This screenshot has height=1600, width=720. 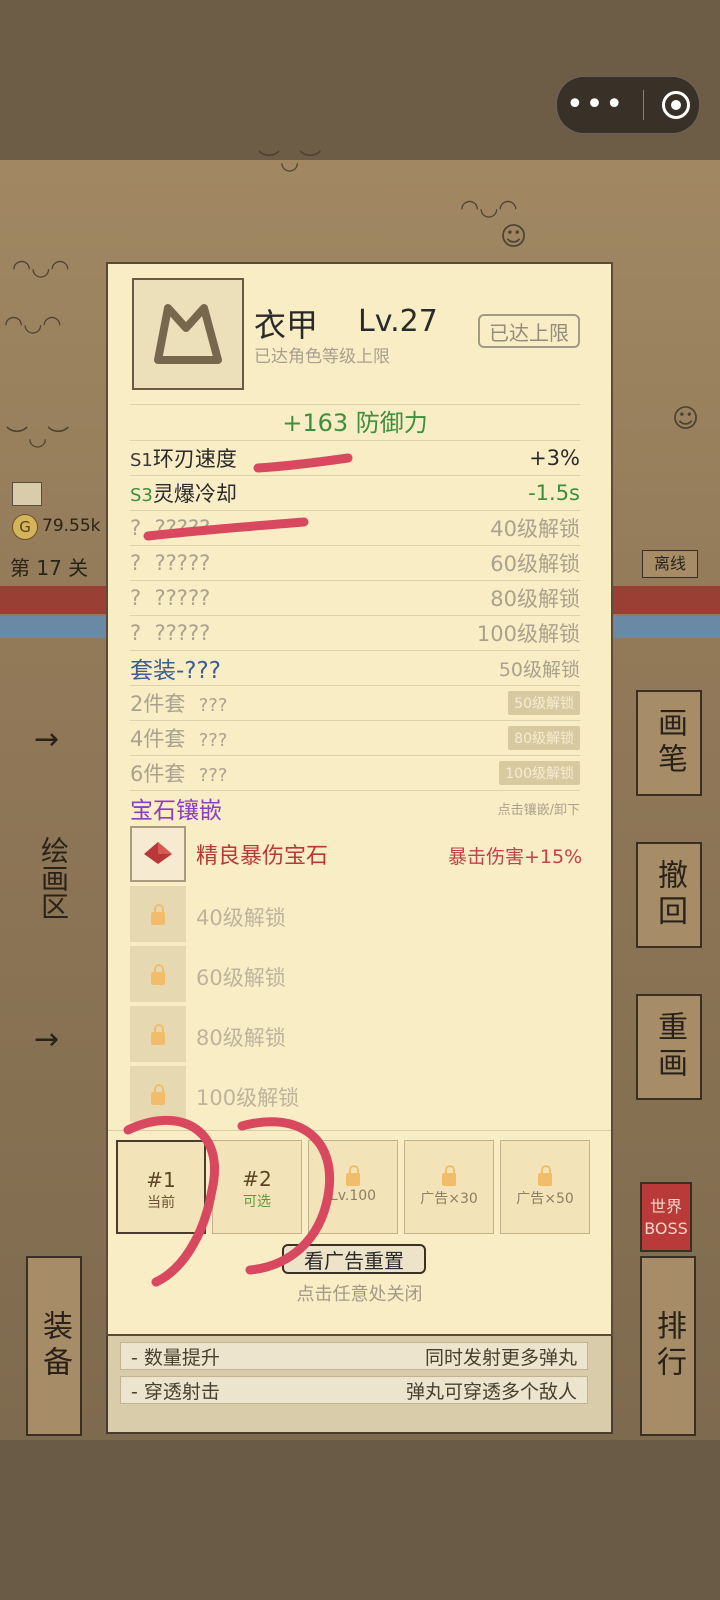 What do you see at coordinates (535, 599) in the screenshot?
I see `stat-value: 80级解锁` at bounding box center [535, 599].